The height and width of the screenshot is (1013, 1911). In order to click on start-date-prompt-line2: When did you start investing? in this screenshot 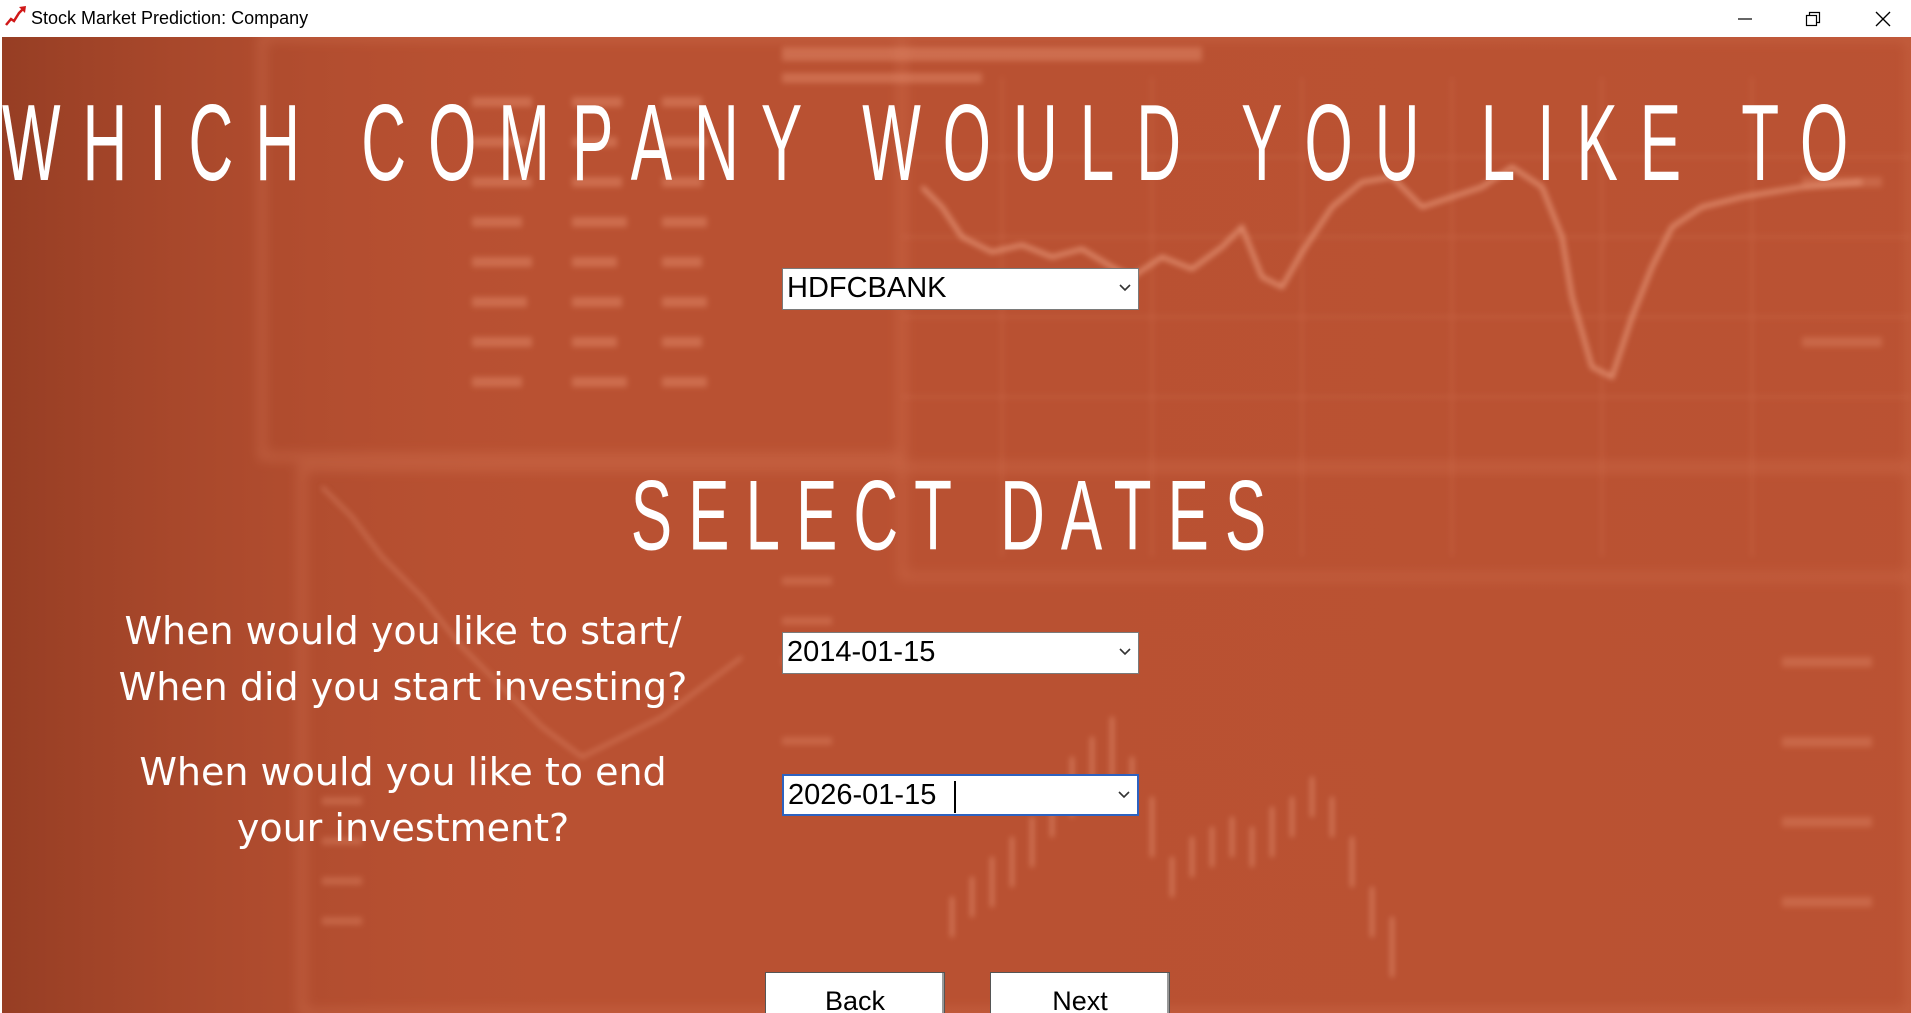, I will do `click(403, 687)`.